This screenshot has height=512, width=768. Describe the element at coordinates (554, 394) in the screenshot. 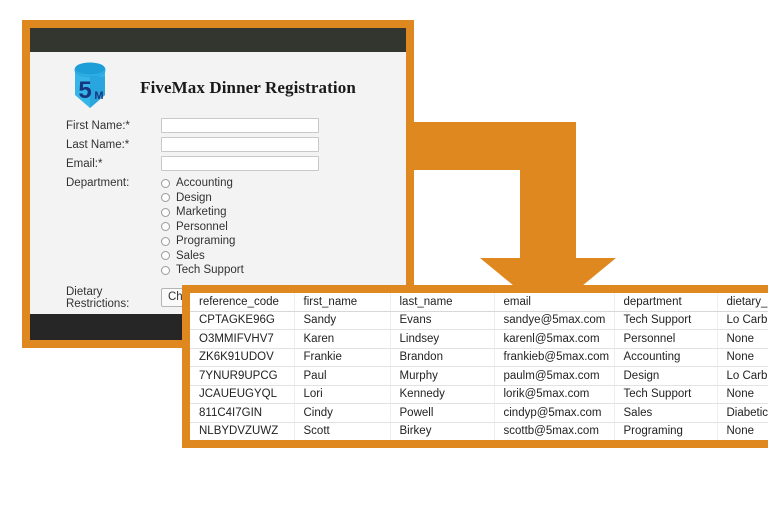

I see `cell-email: lorik@5max.com` at that location.